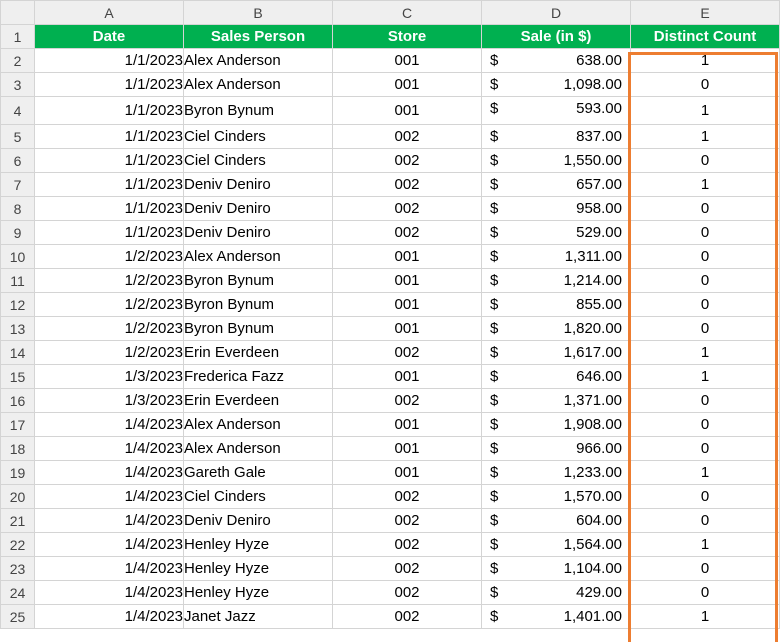  What do you see at coordinates (556, 232) in the screenshot?
I see `sale-cell: $529.00` at bounding box center [556, 232].